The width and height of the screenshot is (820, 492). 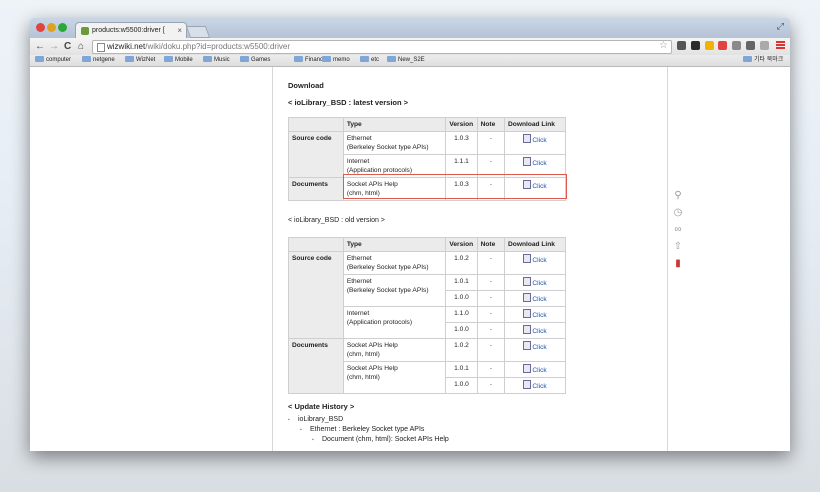 What do you see at coordinates (336, 60) in the screenshot?
I see `bookmark-folder: memo` at bounding box center [336, 60].